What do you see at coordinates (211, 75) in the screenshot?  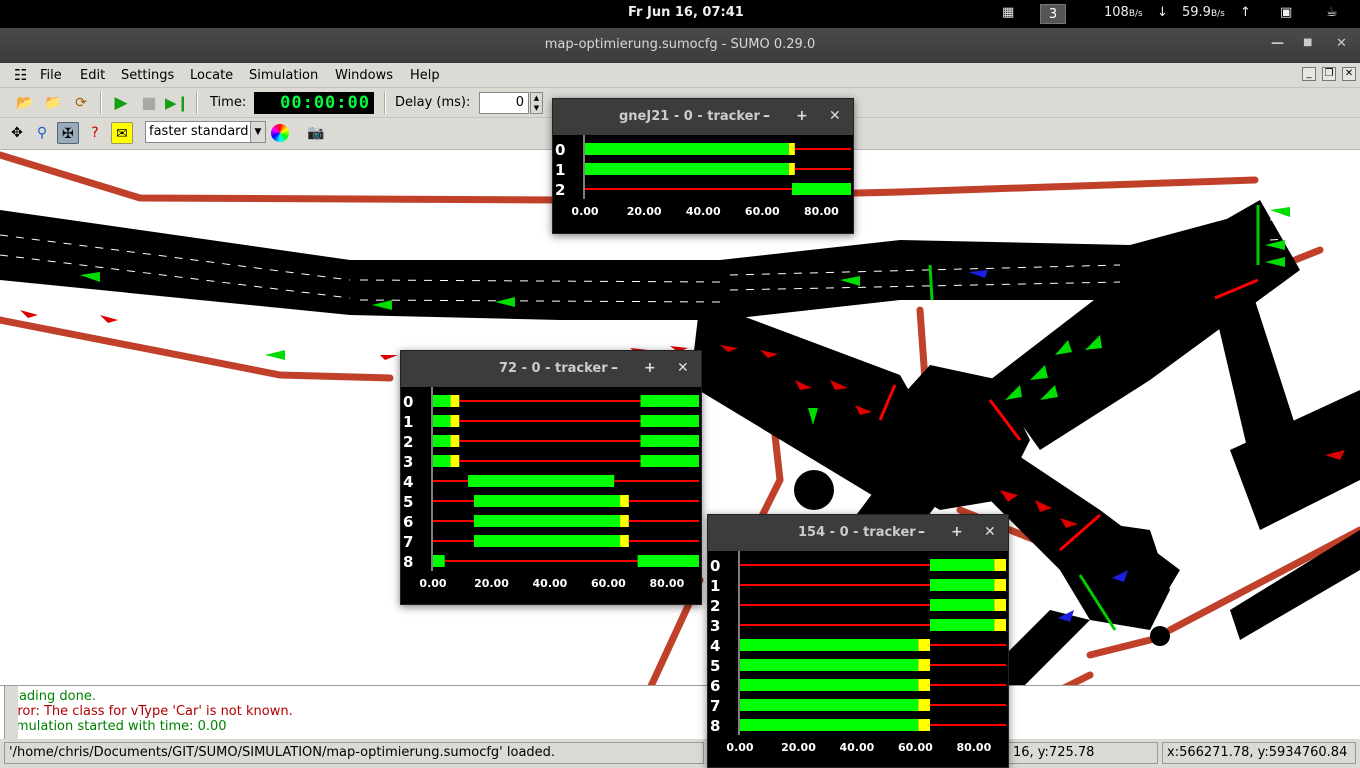 I see `menu-locate: Locate` at bounding box center [211, 75].